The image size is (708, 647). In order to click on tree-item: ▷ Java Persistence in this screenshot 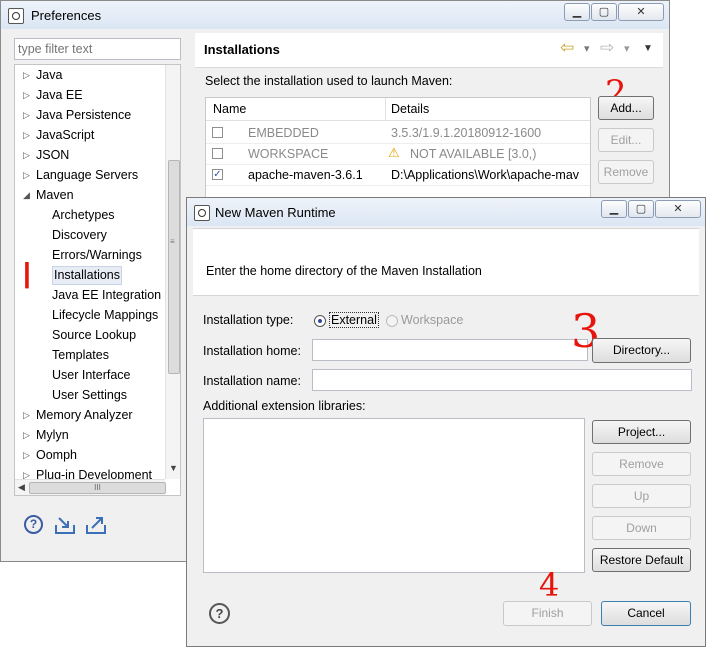, I will do `click(90, 115)`.